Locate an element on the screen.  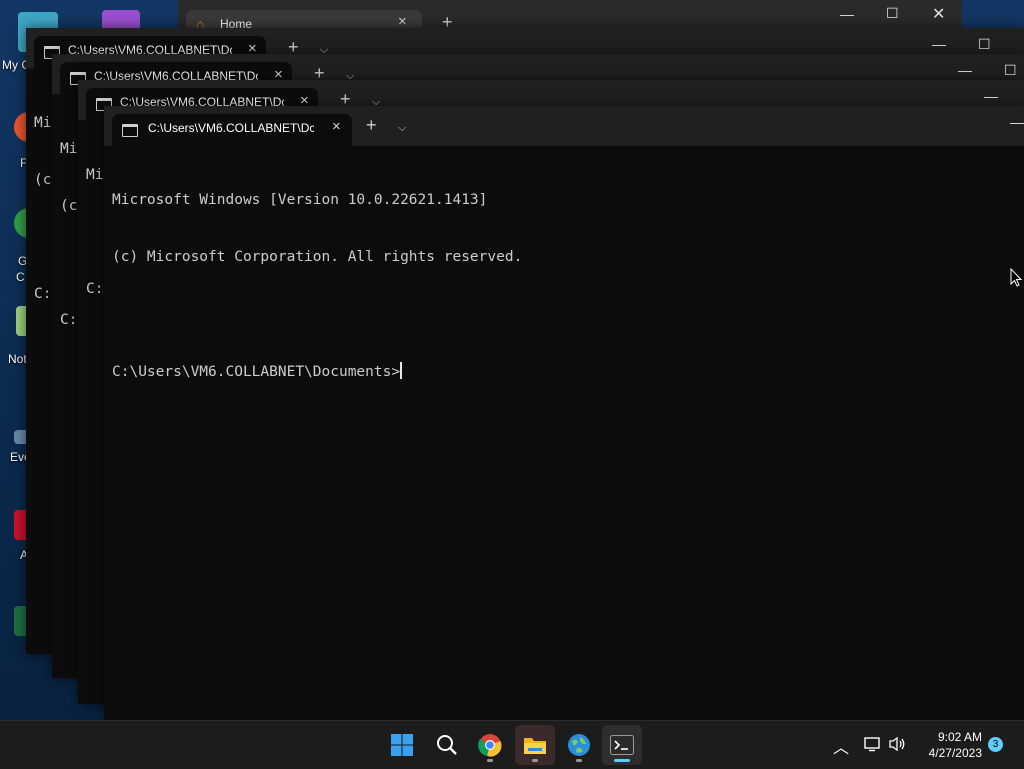
clock: 9:02 AM 4/27/2023 is located at coordinates (949, 745).